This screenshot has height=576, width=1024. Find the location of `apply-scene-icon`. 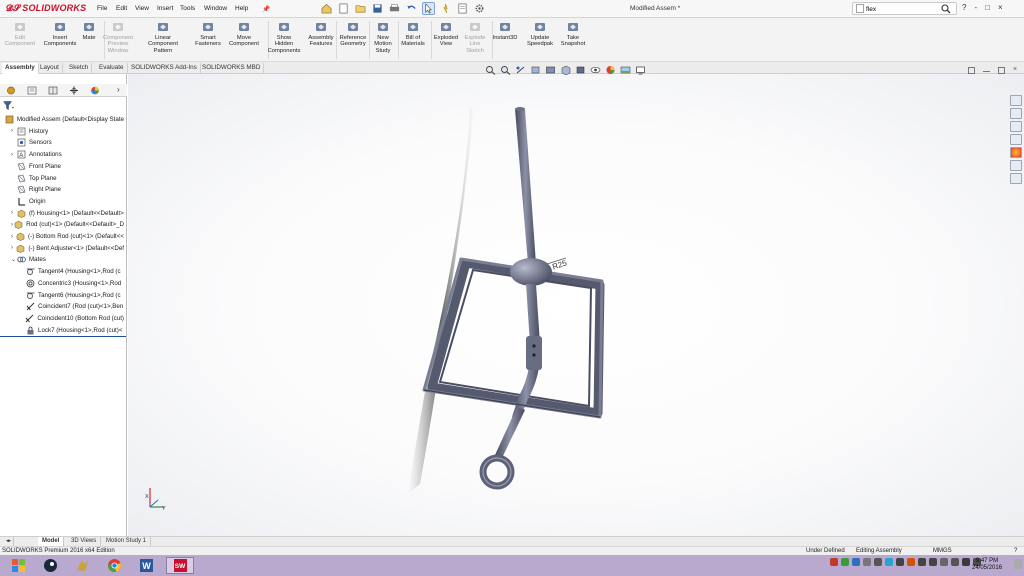

apply-scene-icon is located at coordinates (625, 70).